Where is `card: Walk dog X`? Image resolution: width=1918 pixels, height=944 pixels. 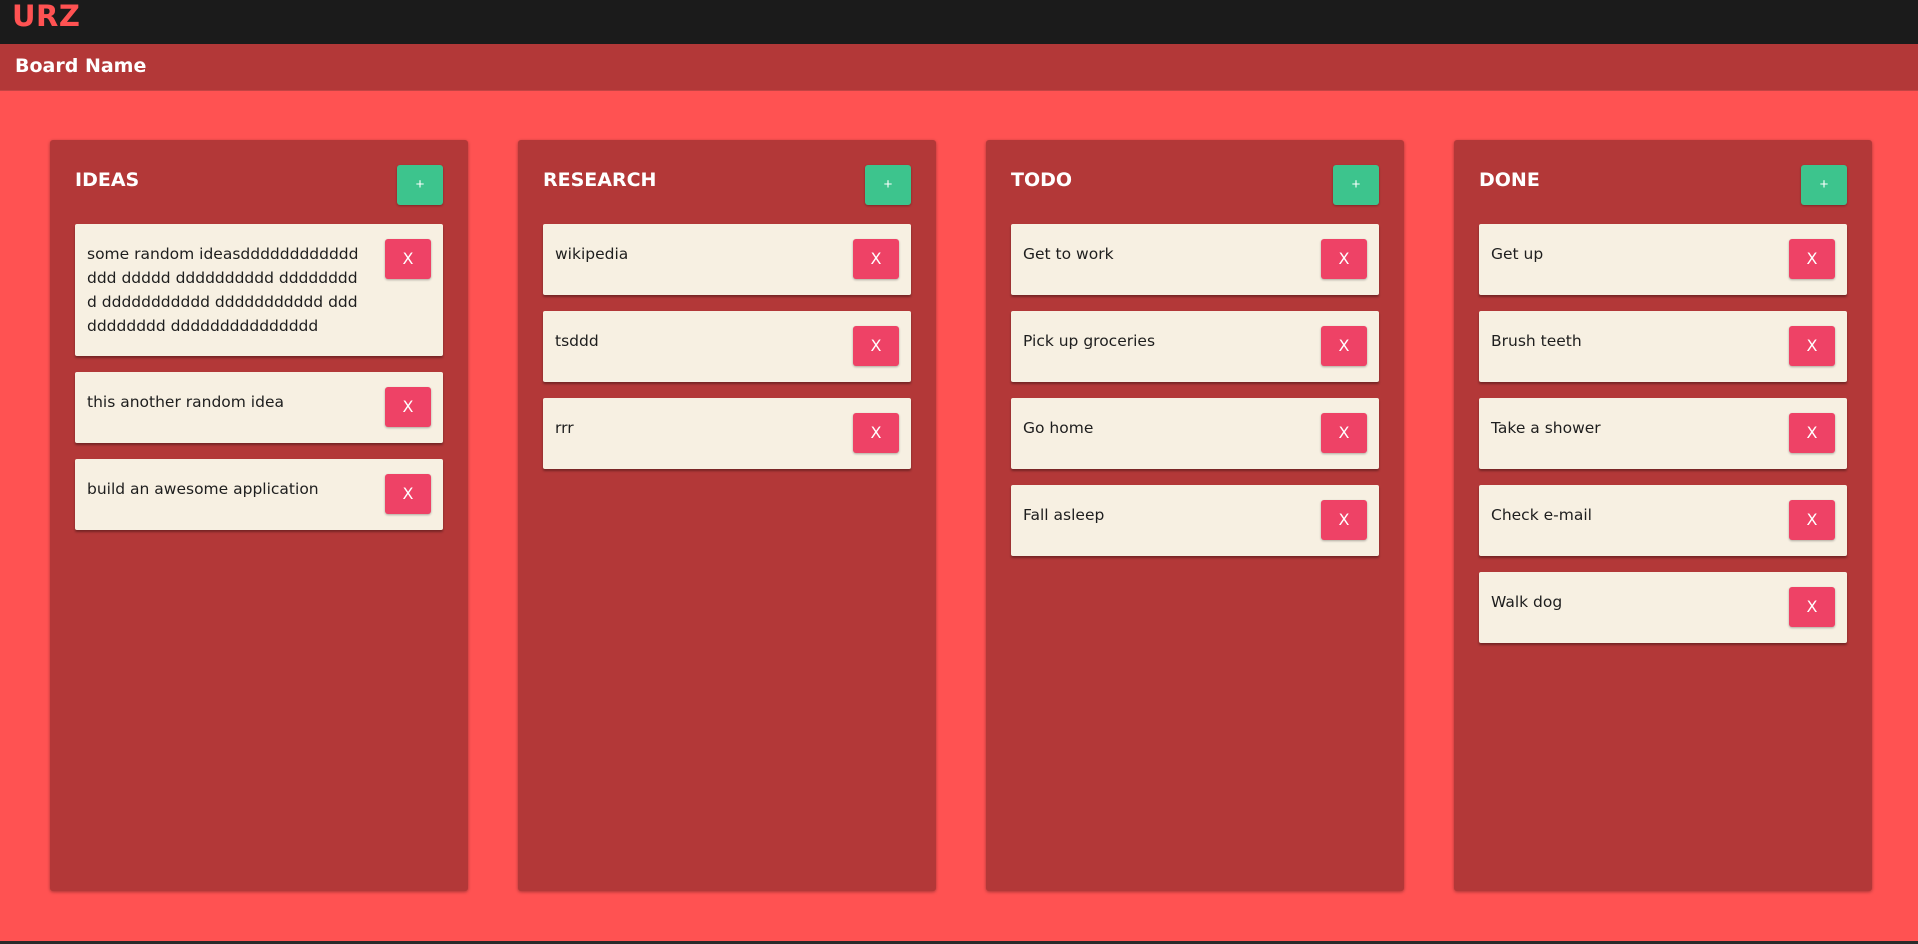 card: Walk dog X is located at coordinates (1663, 607).